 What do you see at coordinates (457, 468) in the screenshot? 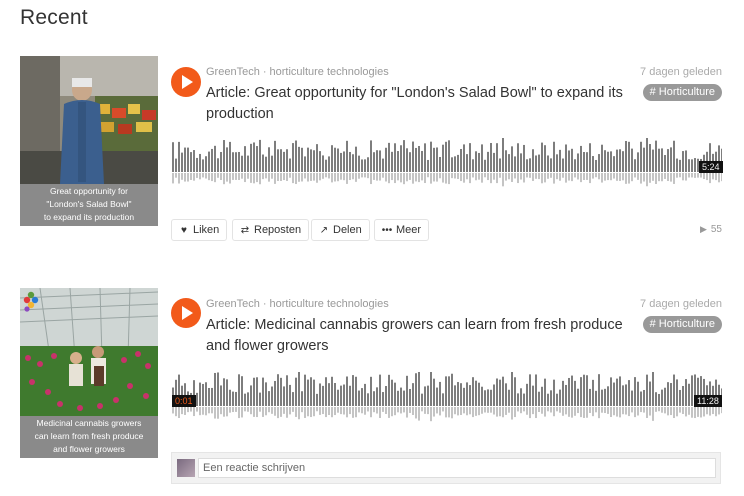
I see `comment-input: Een reactie schrijven` at bounding box center [457, 468].